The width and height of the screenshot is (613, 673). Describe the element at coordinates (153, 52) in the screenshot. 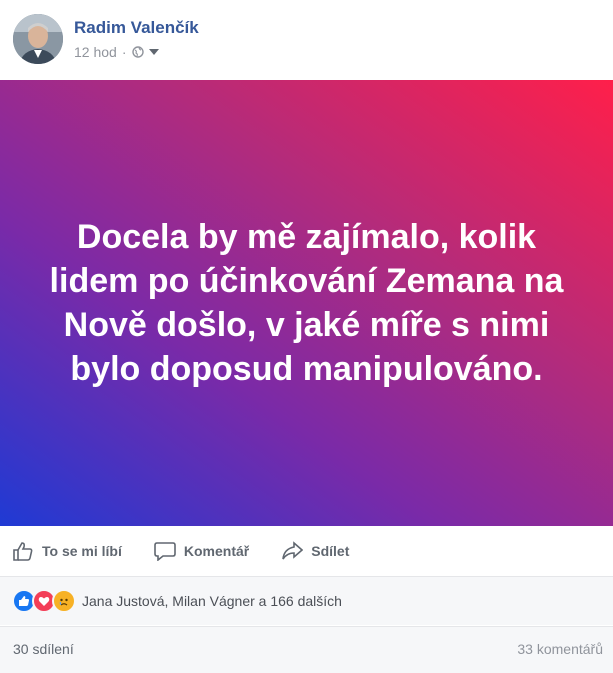

I see `chevron-down-icon` at that location.